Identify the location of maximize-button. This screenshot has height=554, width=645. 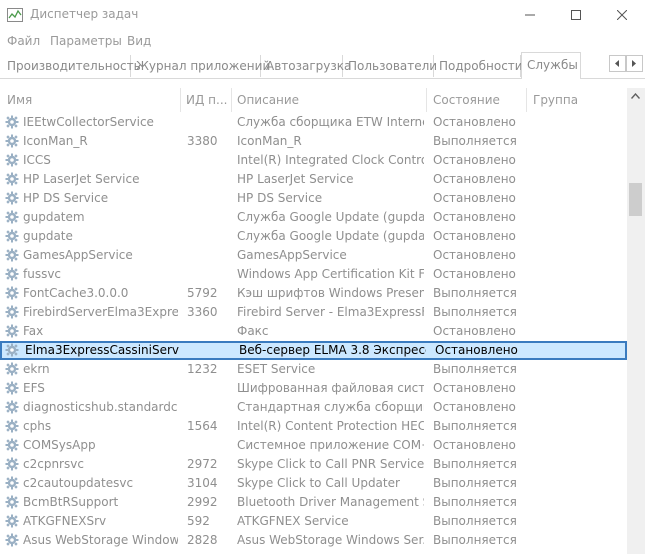
(576, 15).